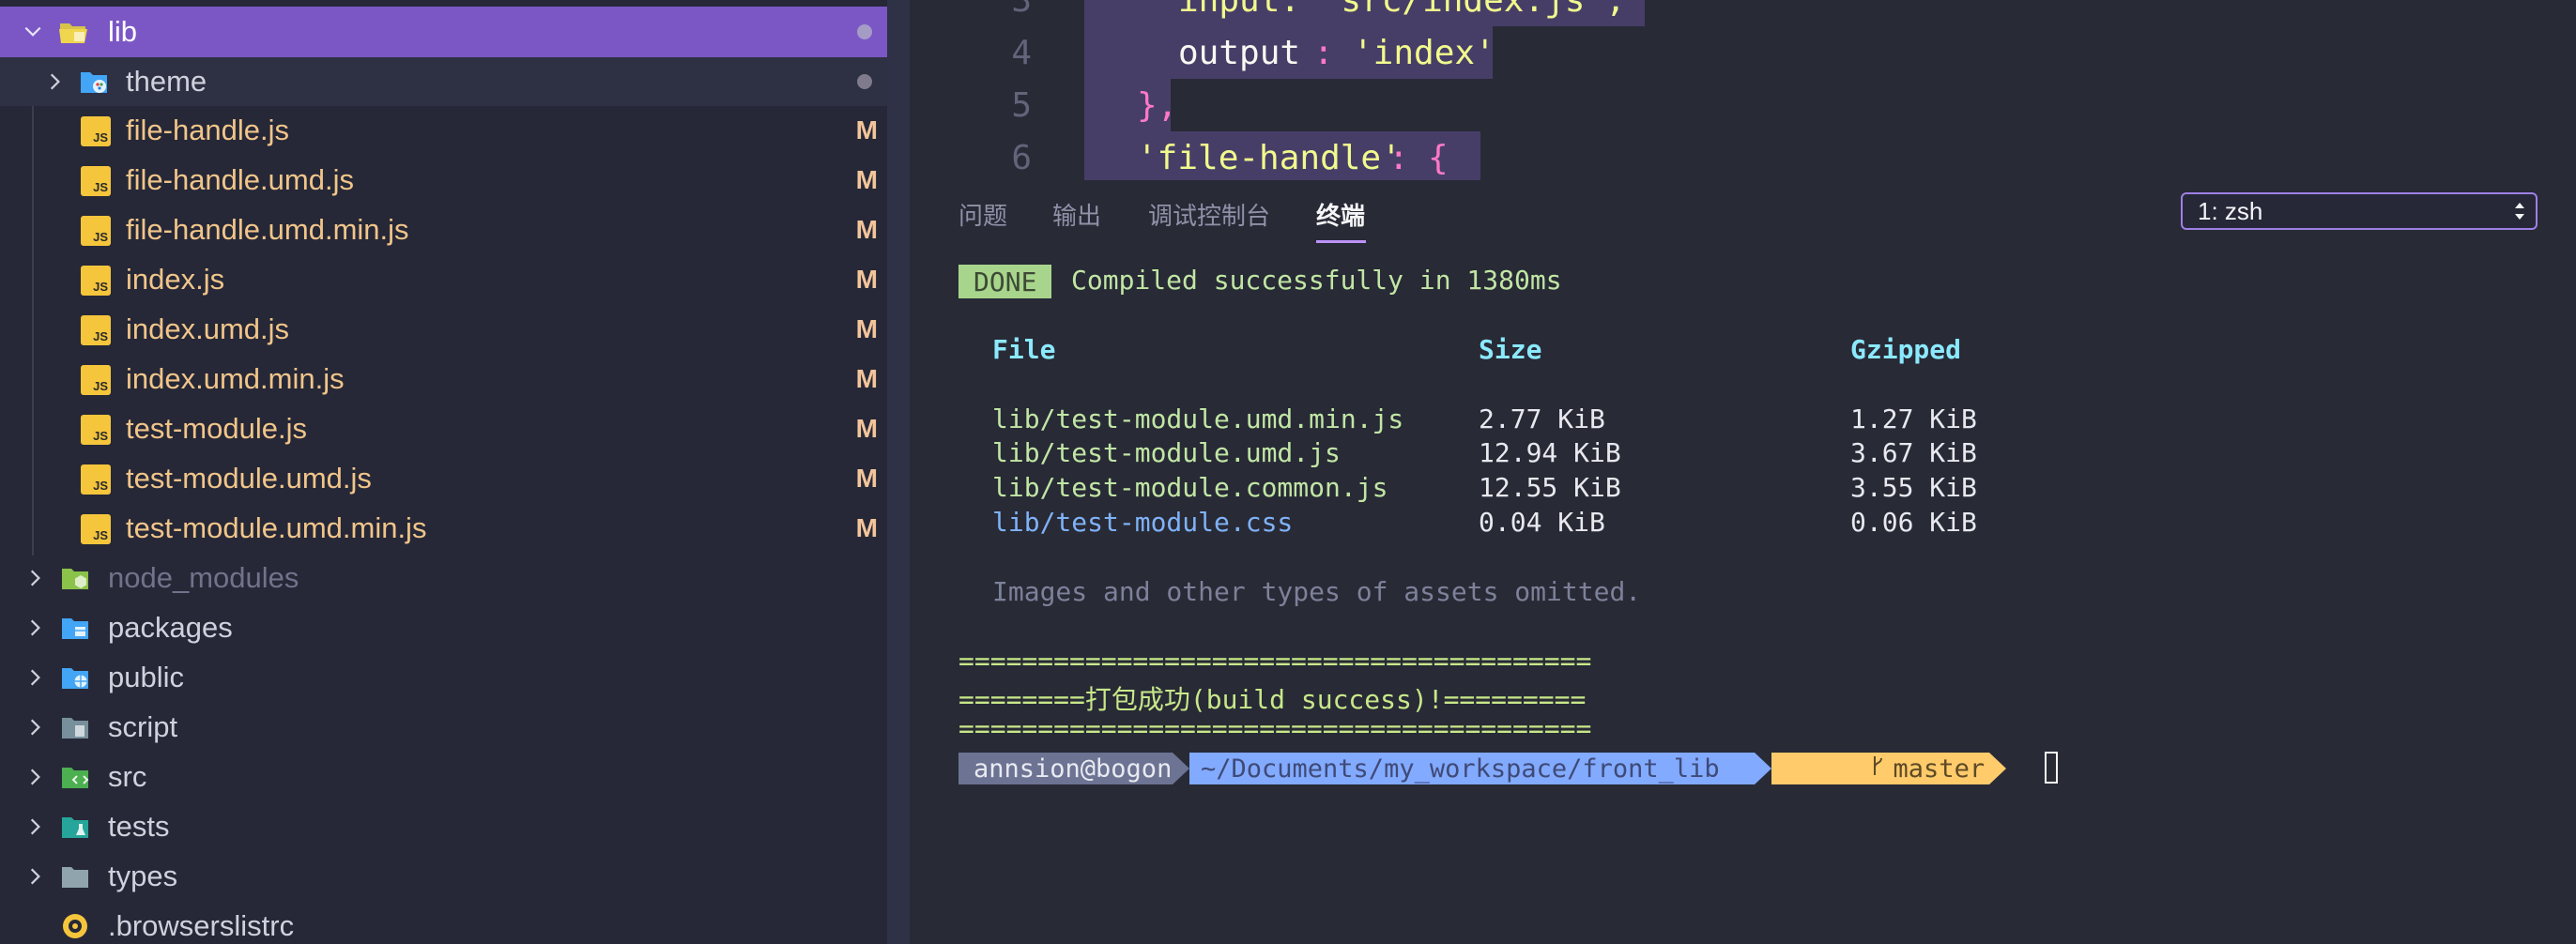 The height and width of the screenshot is (944, 2576). Describe the element at coordinates (1076, 214) in the screenshot. I see `tab-output: 输出` at that location.